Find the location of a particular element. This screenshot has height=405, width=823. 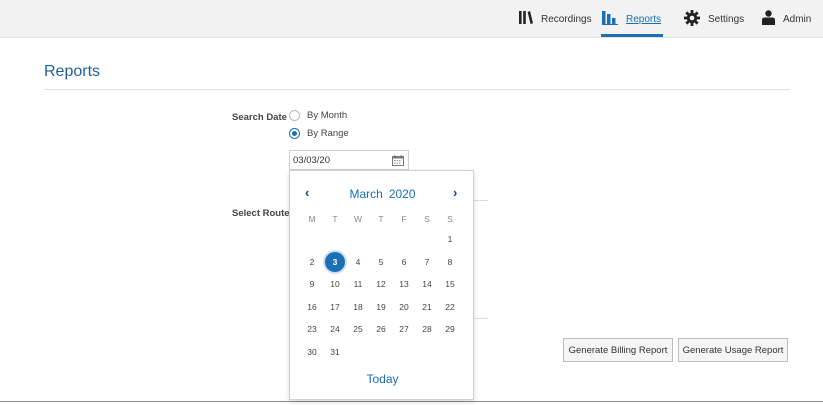

calendar-day: 19 is located at coordinates (381, 307).